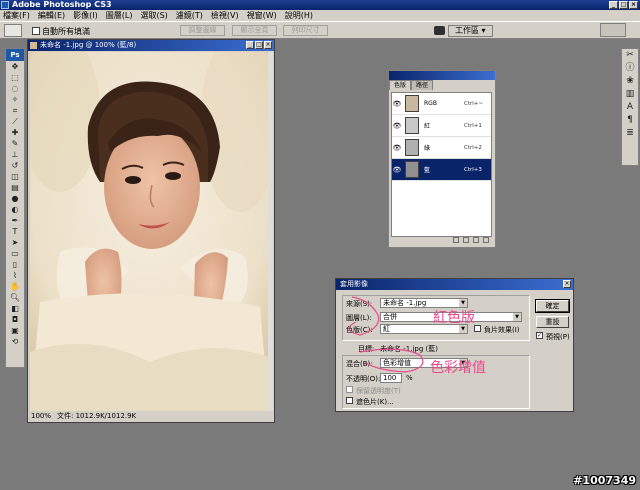 Image resolution: width=640 pixels, height=490 pixels. Describe the element at coordinates (604, 480) in the screenshot. I see `watermark-text: #1007349` at that location.